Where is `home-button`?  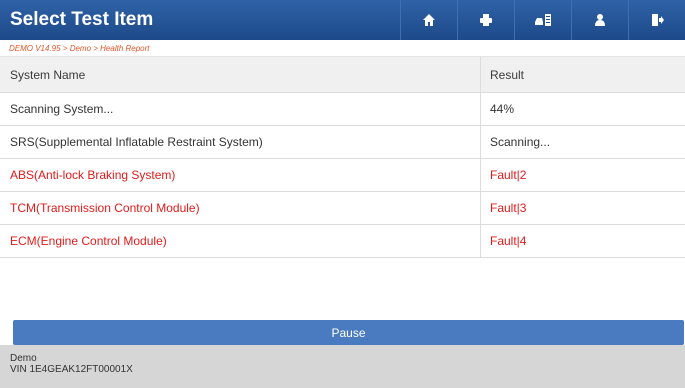
home-button is located at coordinates (428, 20).